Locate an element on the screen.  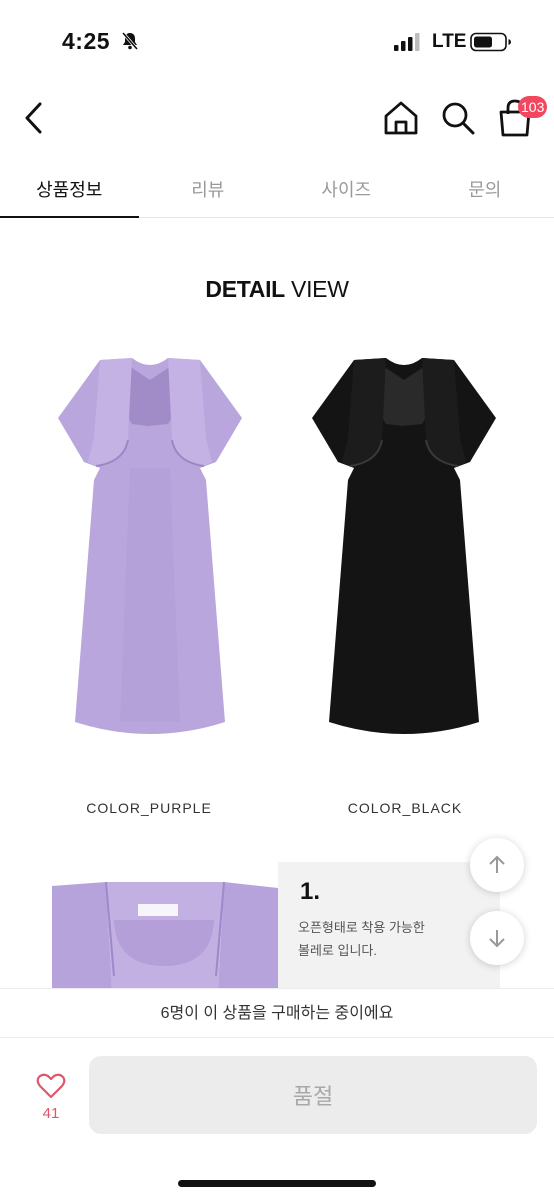
detail-view-heading: DETAIL VIEW is located at coordinates (277, 289).